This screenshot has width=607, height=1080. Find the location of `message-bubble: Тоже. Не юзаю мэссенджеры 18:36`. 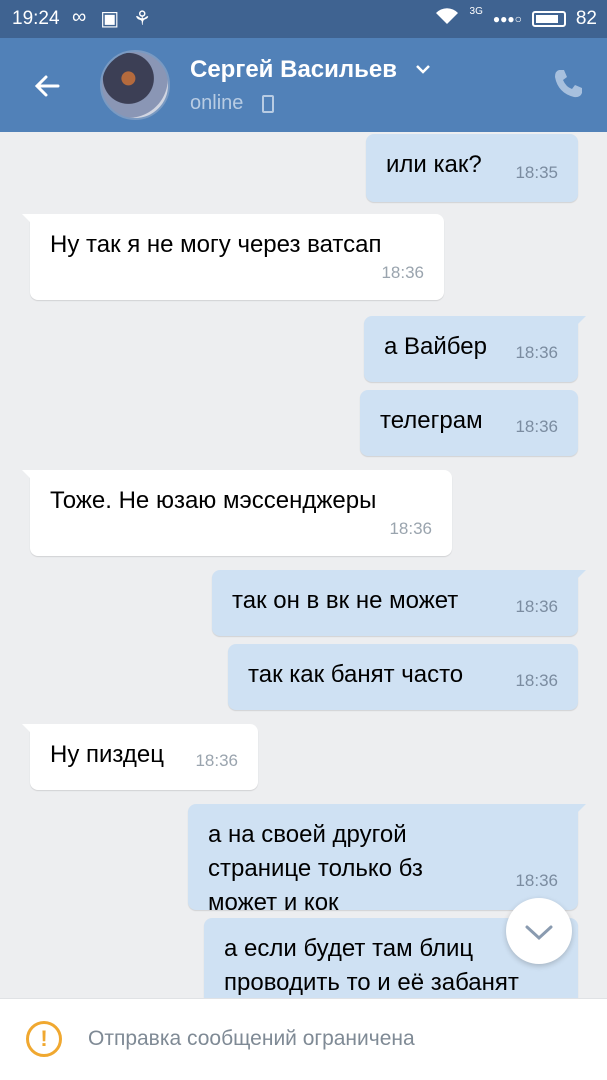

message-bubble: Тоже. Не юзаю мэссенджеры 18:36 is located at coordinates (237, 513).